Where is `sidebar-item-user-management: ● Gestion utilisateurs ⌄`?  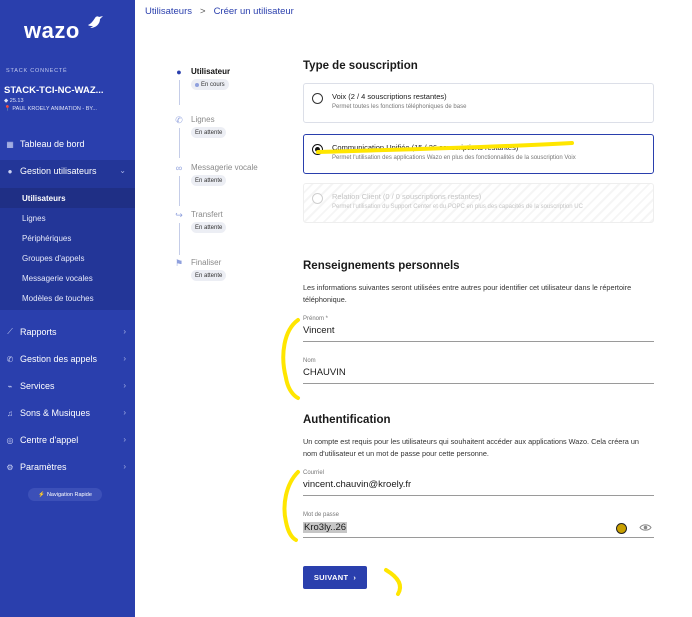 sidebar-item-user-management: ● Gestion utilisateurs ⌄ is located at coordinates (67, 171).